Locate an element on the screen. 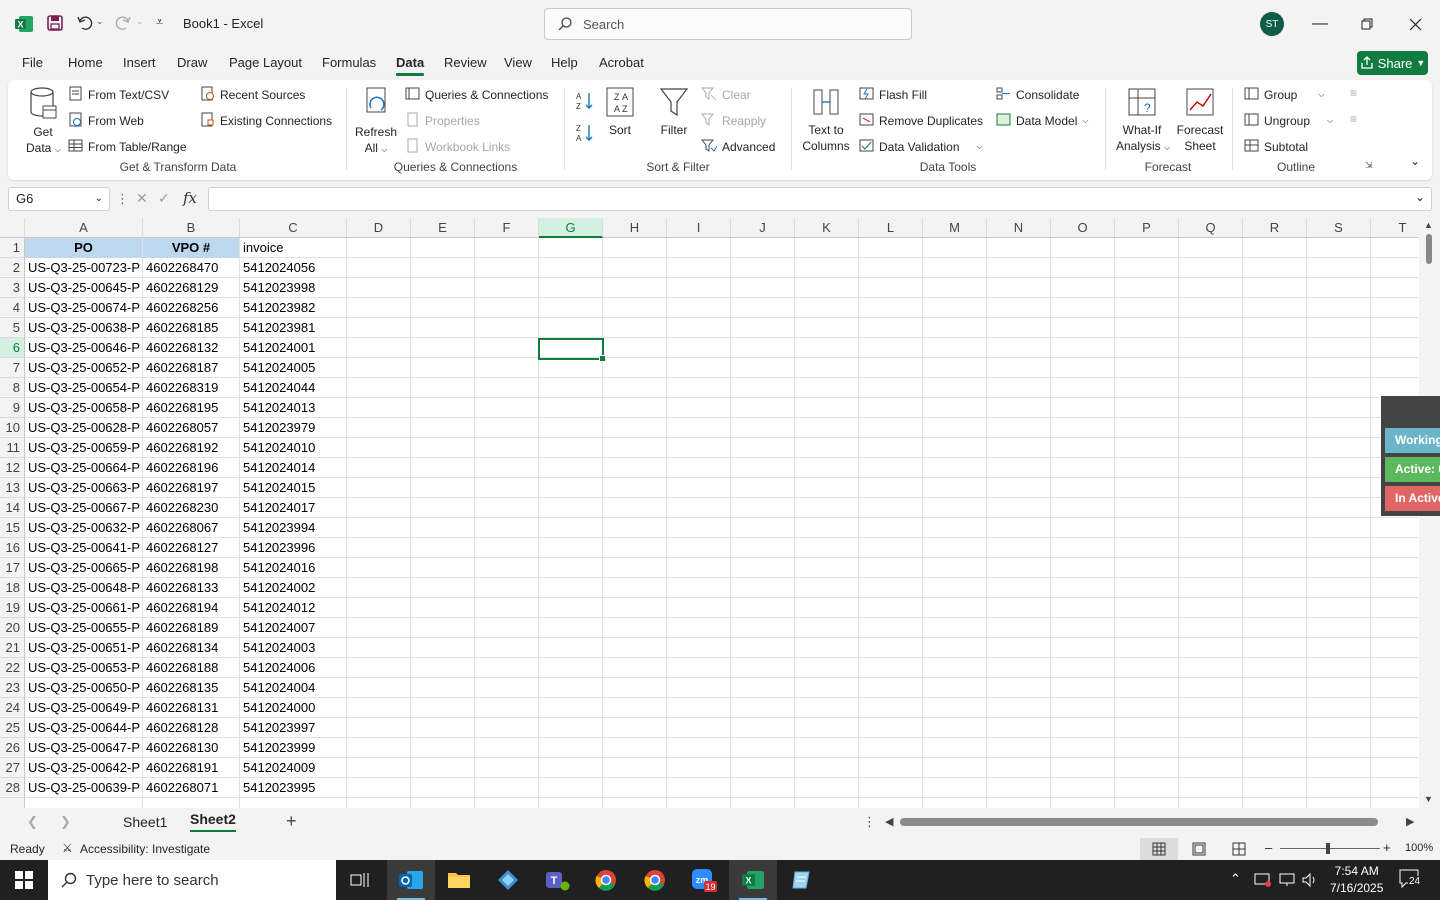 The width and height of the screenshot is (1440, 900). table-cell: 5412024005 is located at coordinates (293, 368).